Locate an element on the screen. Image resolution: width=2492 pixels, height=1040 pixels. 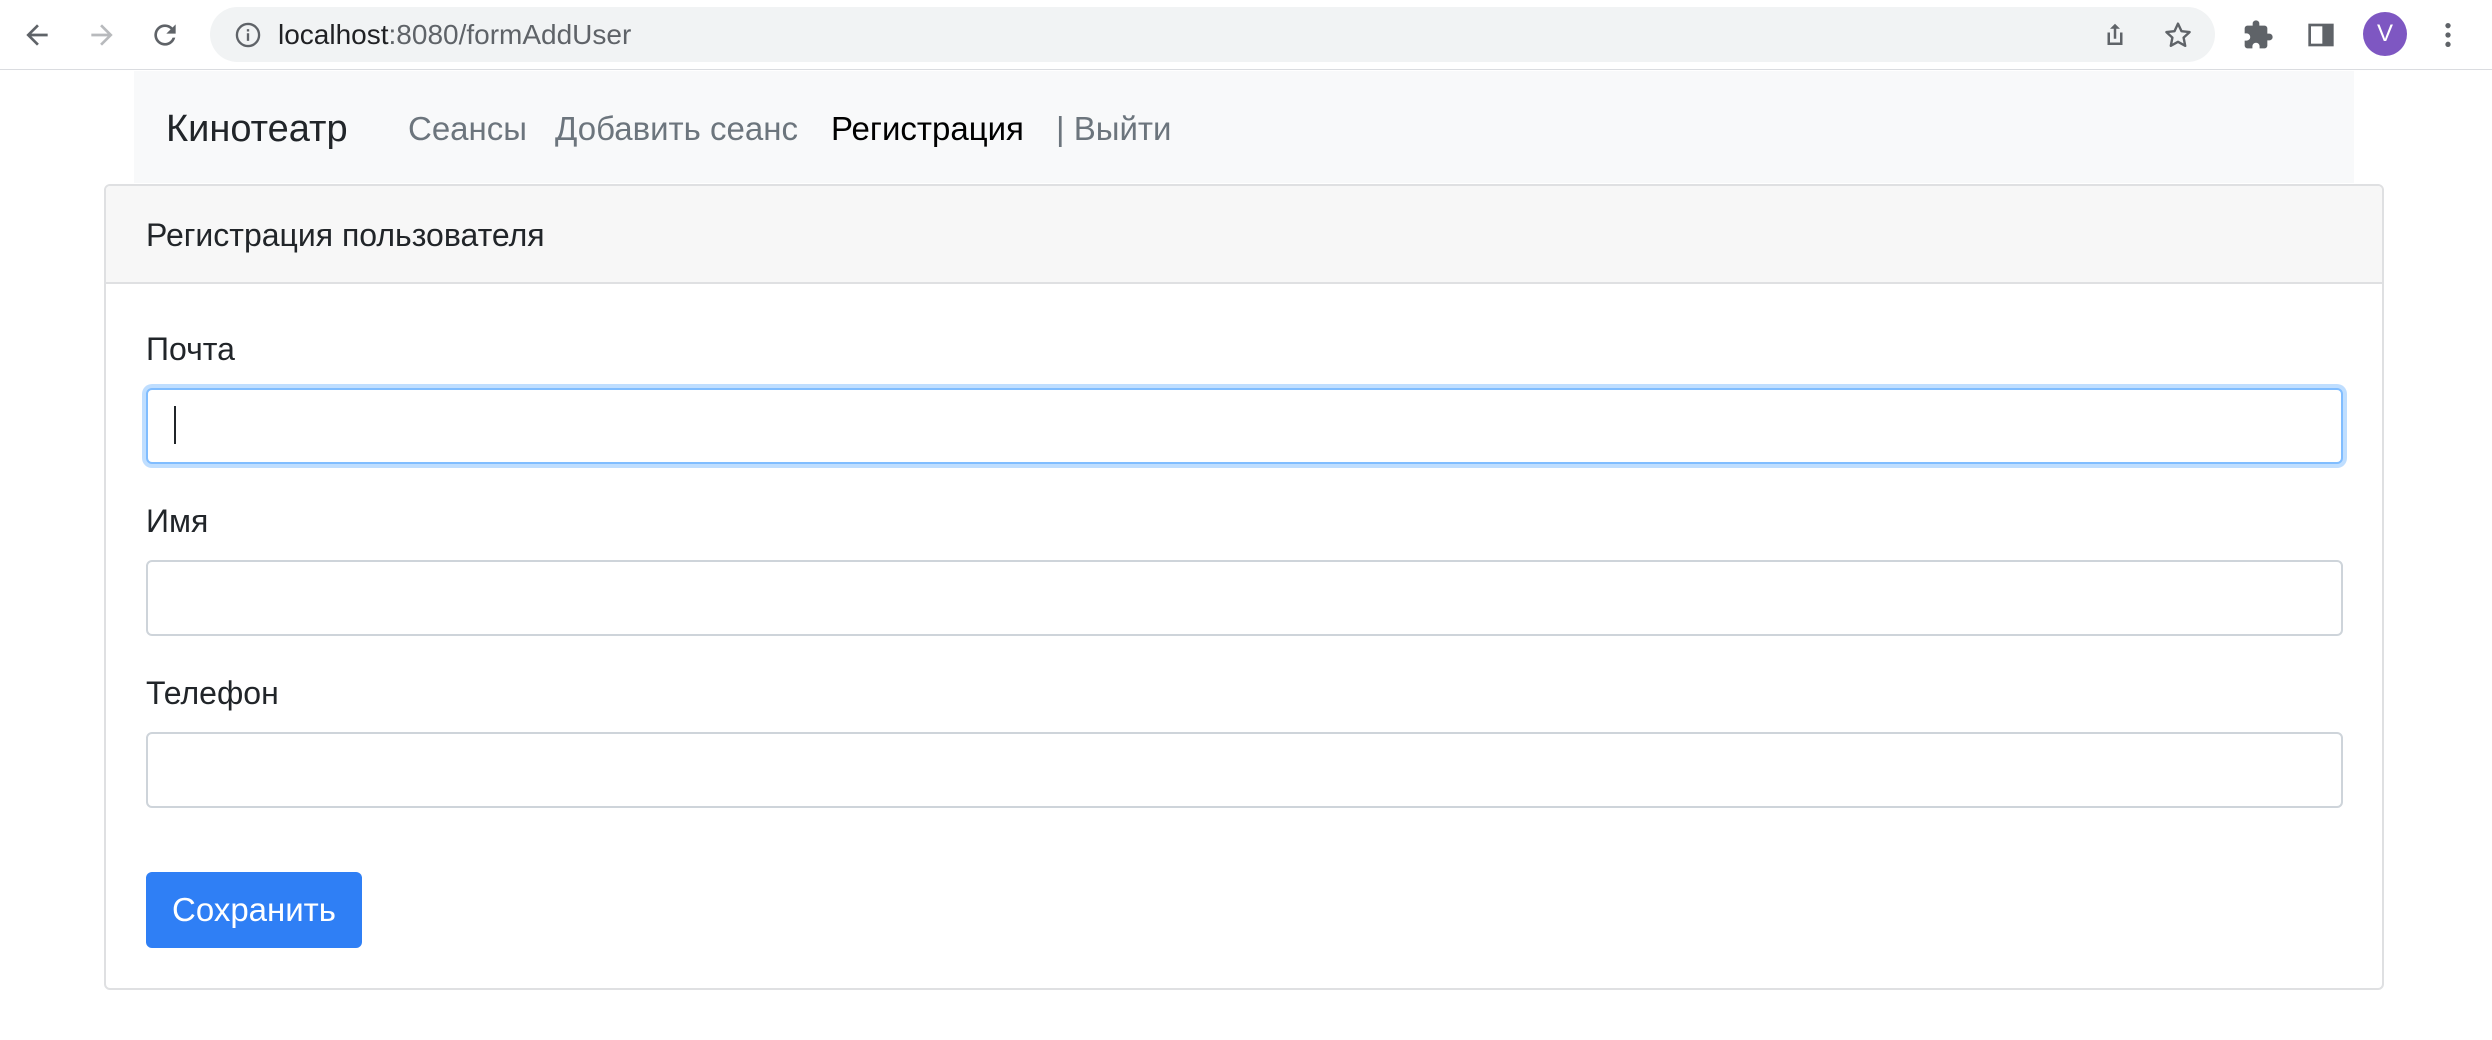
nav-link-sessions: Сеансы is located at coordinates (467, 129).